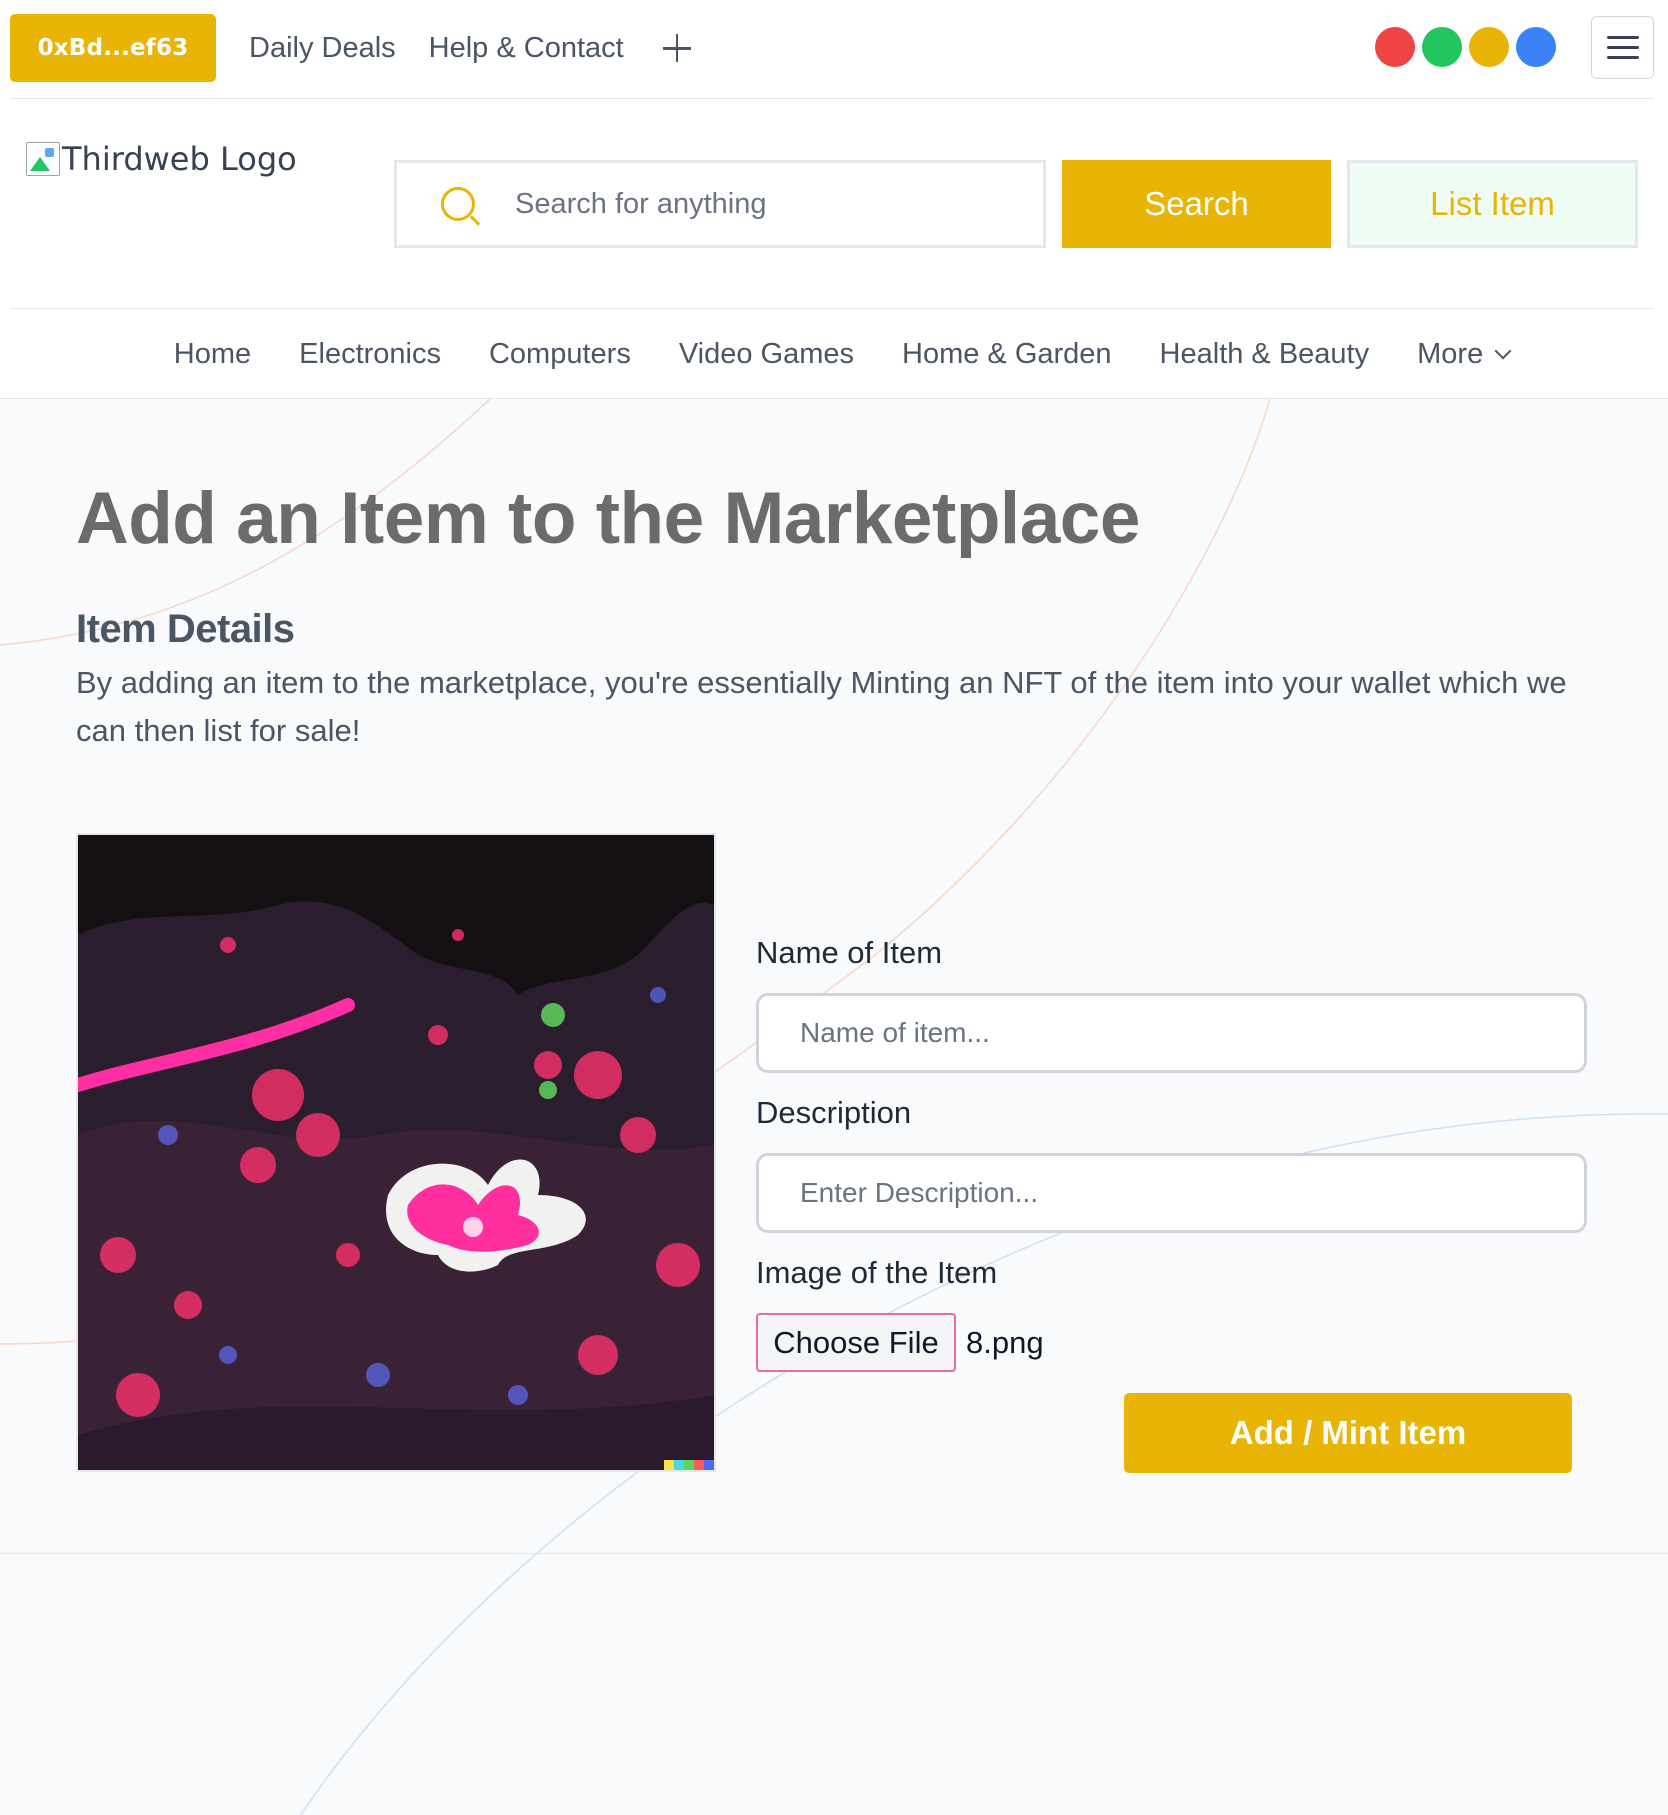 The image size is (1668, 1815). I want to click on item-image-preview, so click(396, 1152).